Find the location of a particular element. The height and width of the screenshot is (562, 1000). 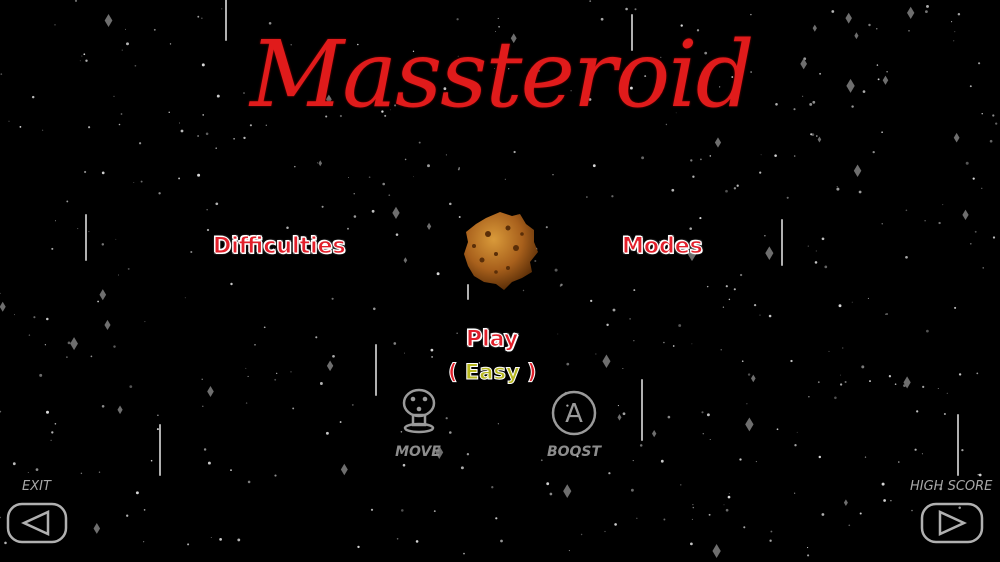

high-score-button is located at coordinates (952, 523).